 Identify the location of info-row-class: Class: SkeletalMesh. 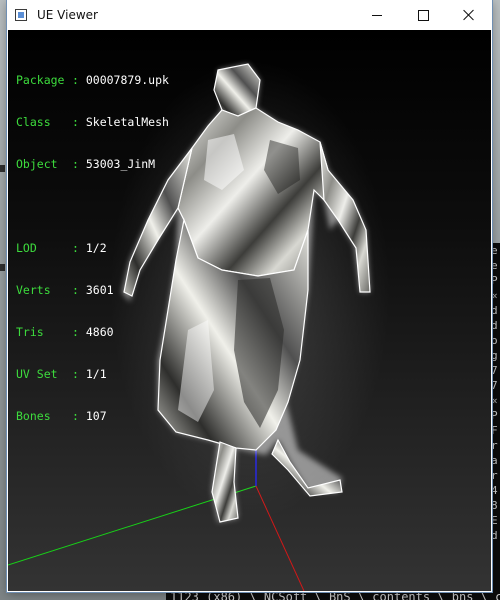
(92, 122).